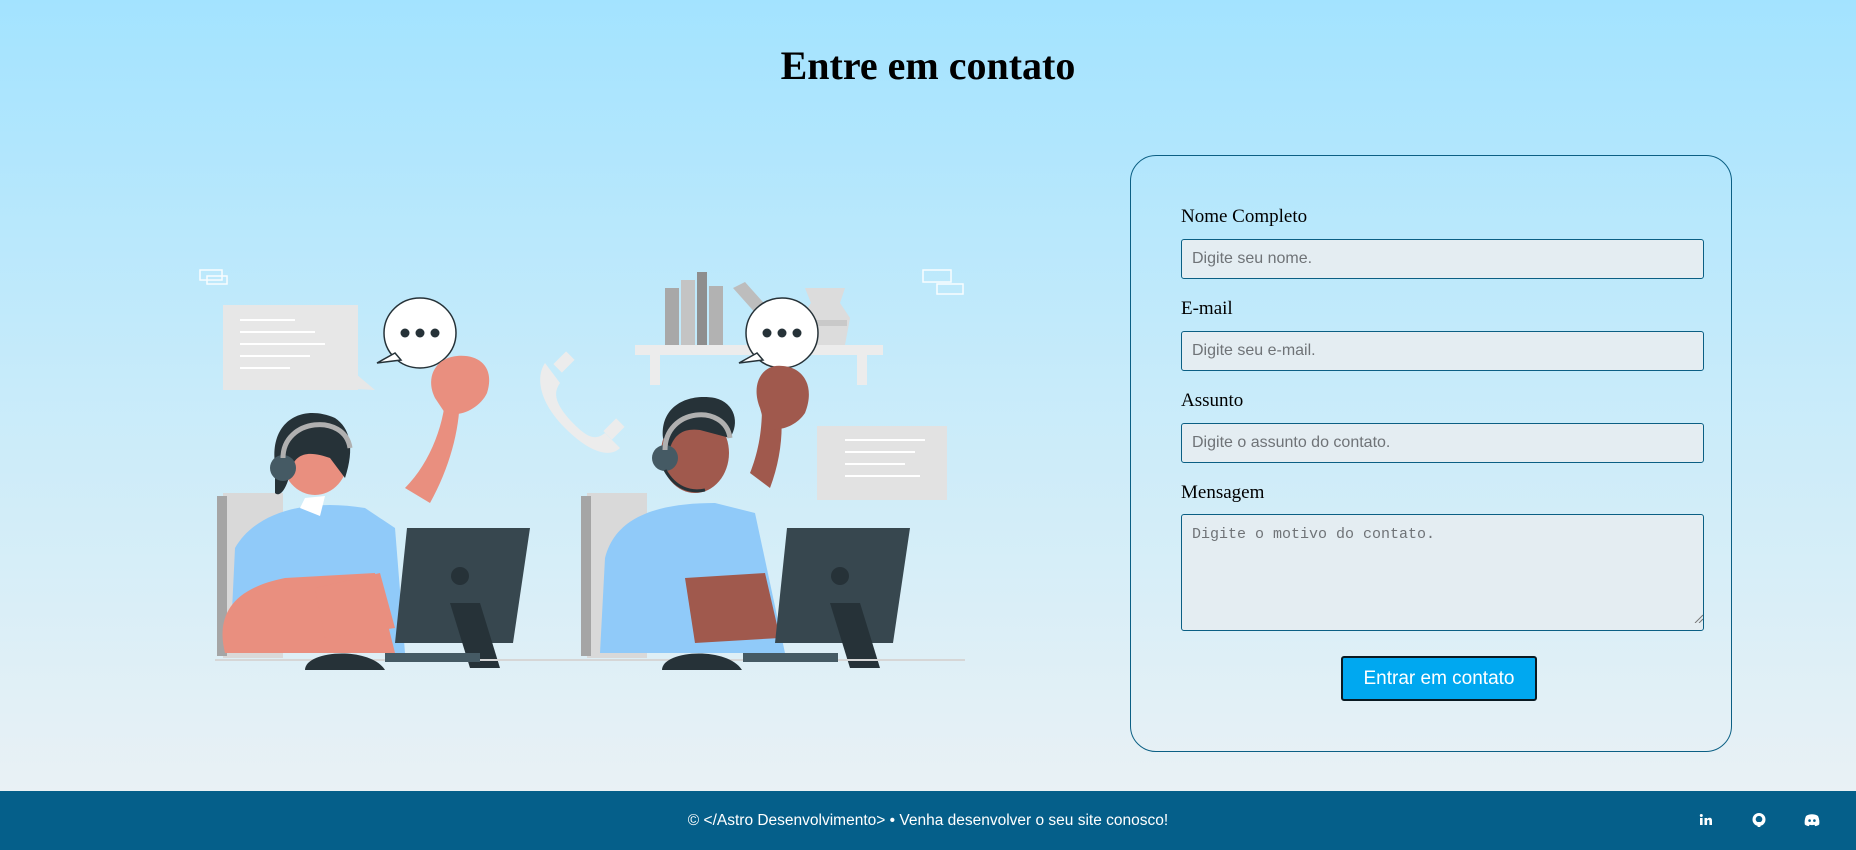 The image size is (1856, 850). Describe the element at coordinates (790, 657) in the screenshot. I see `keyboard-right-icon` at that location.